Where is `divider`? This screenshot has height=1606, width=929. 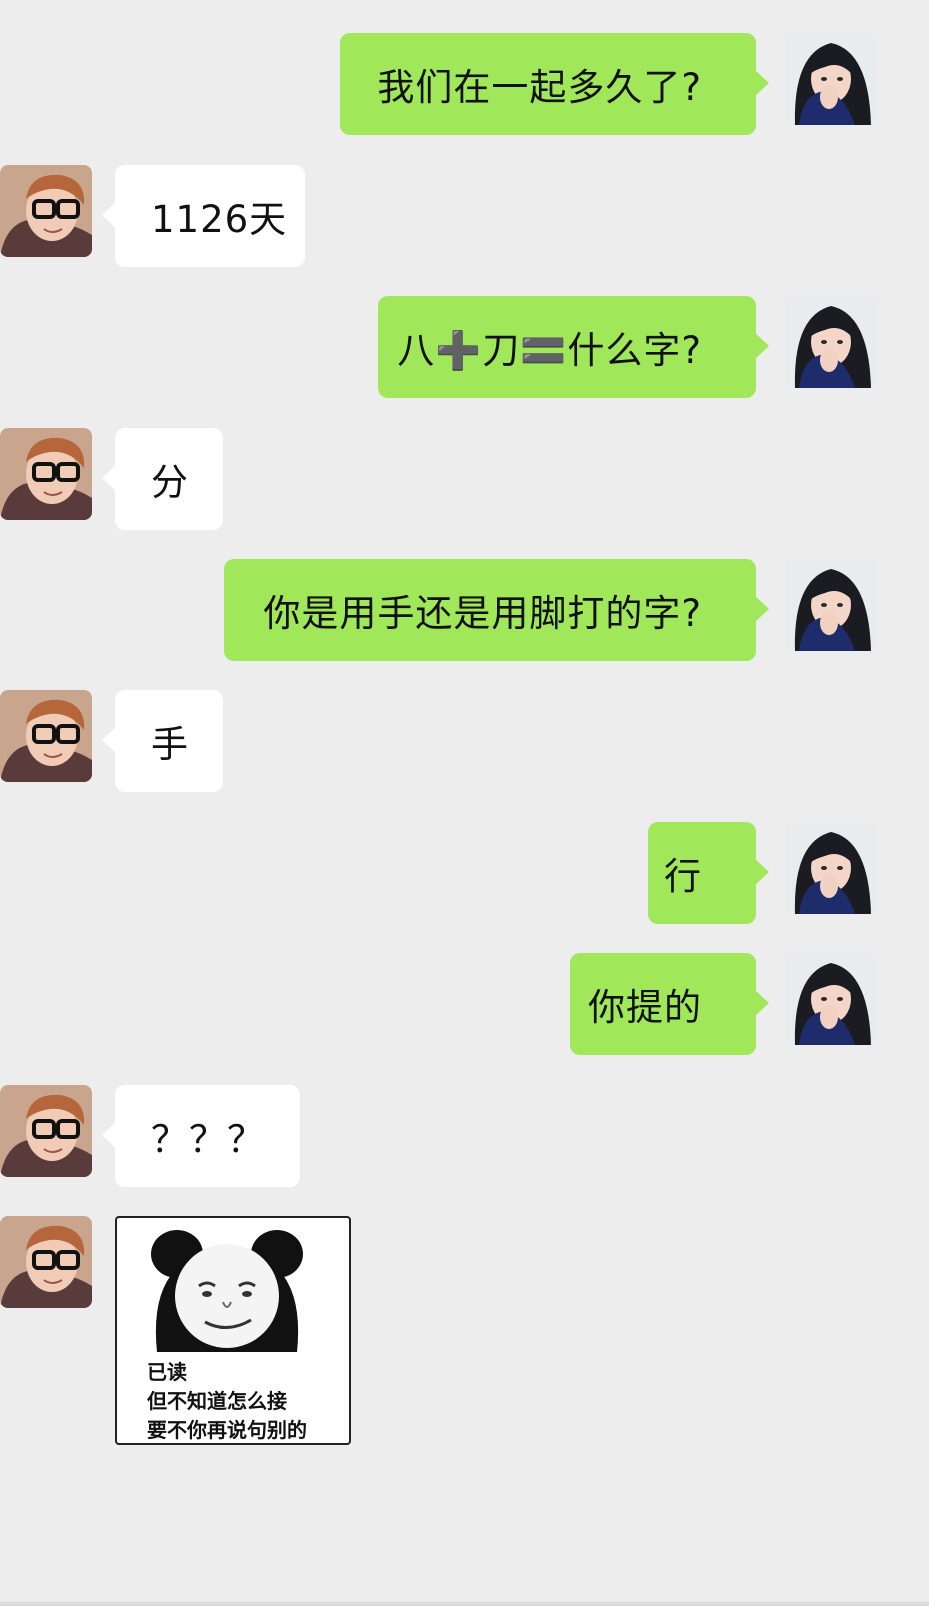
divider is located at coordinates (464, 1604).